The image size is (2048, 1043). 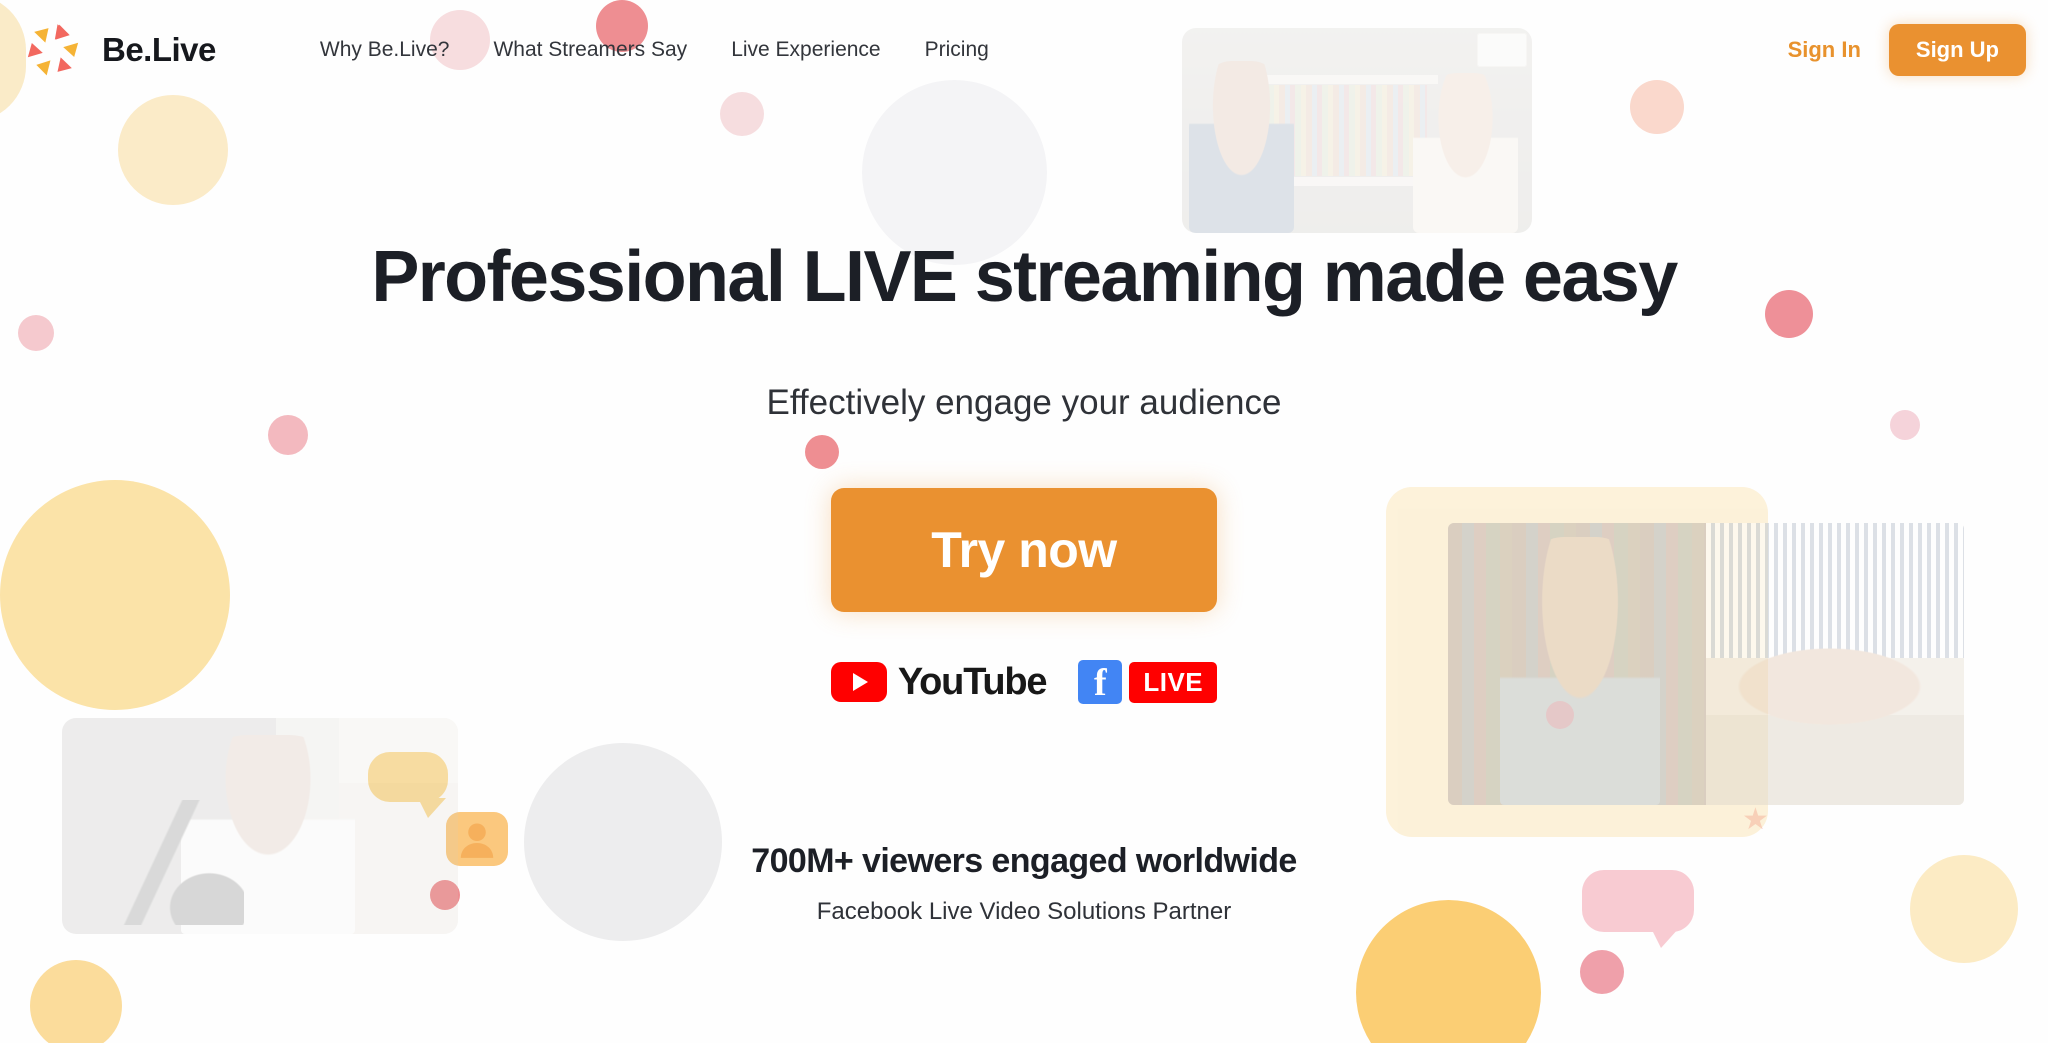 What do you see at coordinates (1024, 861) in the screenshot?
I see `stat-headline: 700M+ viewers engaged worldwide` at bounding box center [1024, 861].